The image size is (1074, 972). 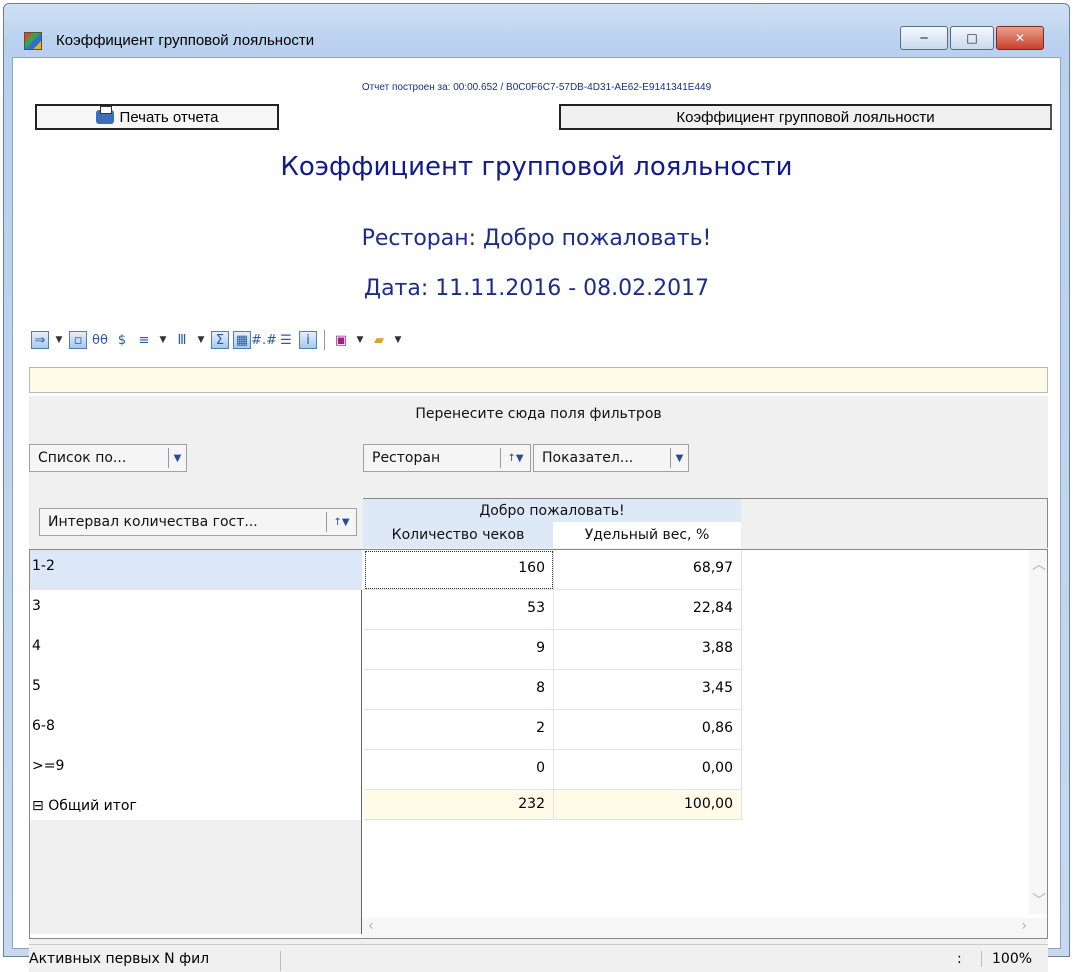 I want to click on row-header-empty, so click(x=196, y=877).